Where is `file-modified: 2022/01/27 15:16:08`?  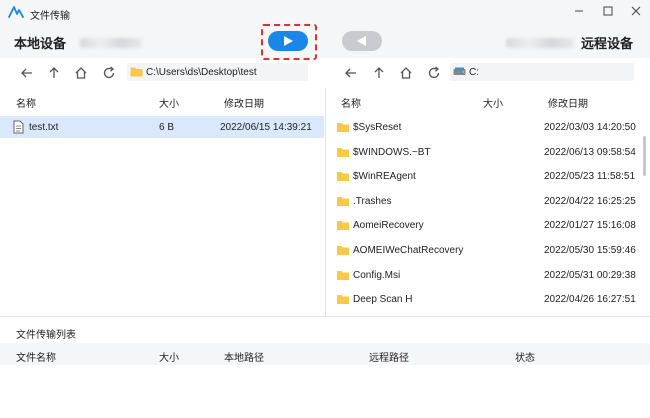 file-modified: 2022/01/27 15:16:08 is located at coordinates (590, 225).